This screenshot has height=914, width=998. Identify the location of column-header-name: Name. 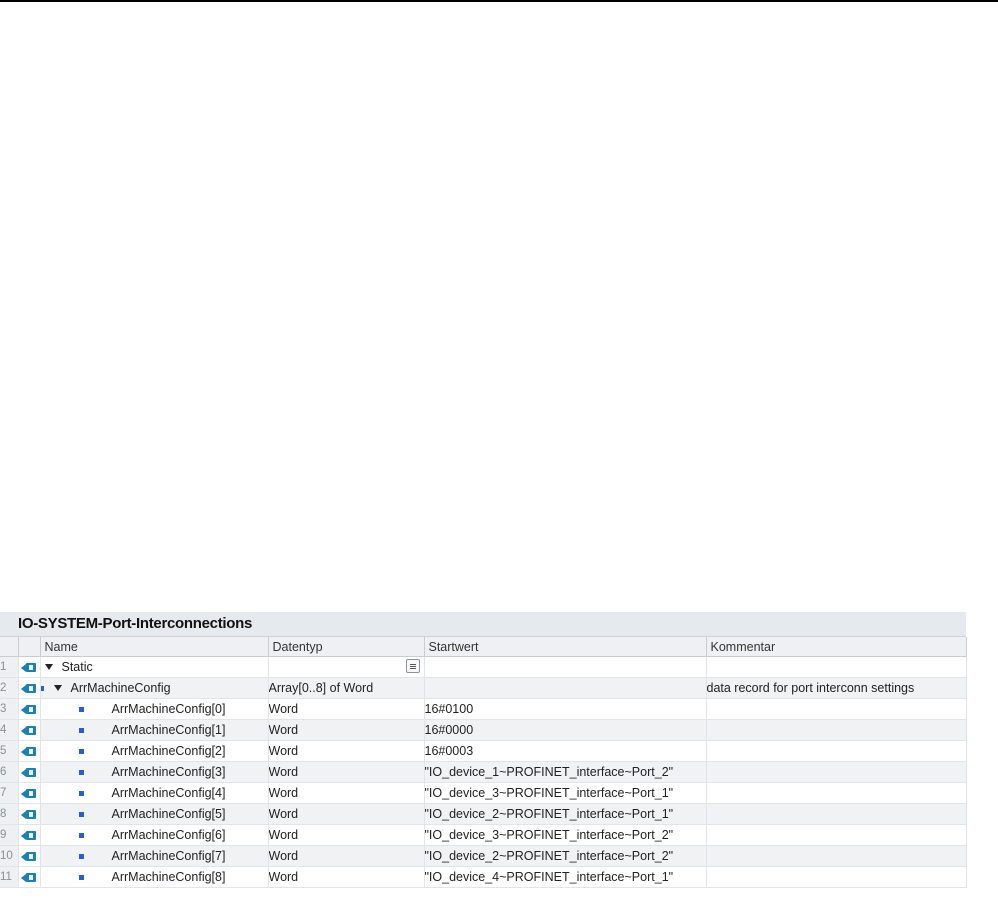
(154, 647).